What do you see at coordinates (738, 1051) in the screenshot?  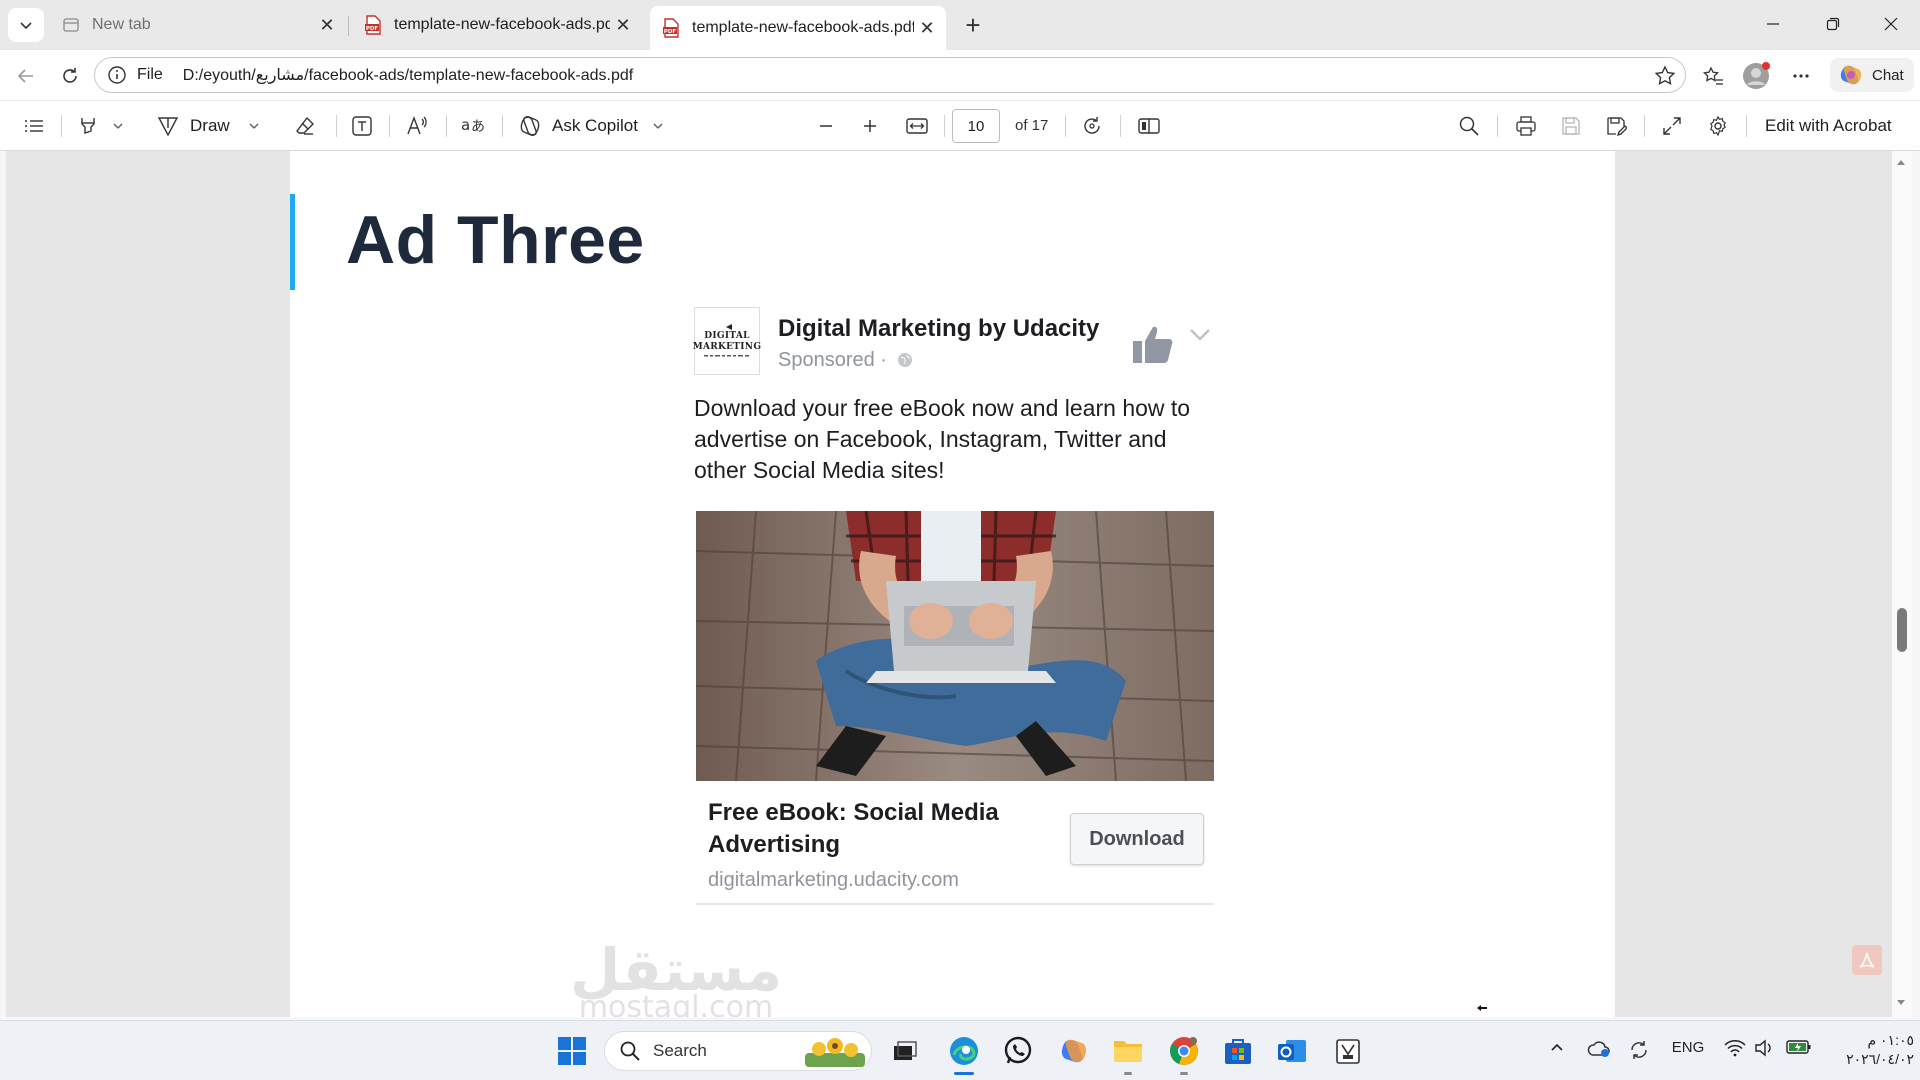 I see `taskbar-search: Search` at bounding box center [738, 1051].